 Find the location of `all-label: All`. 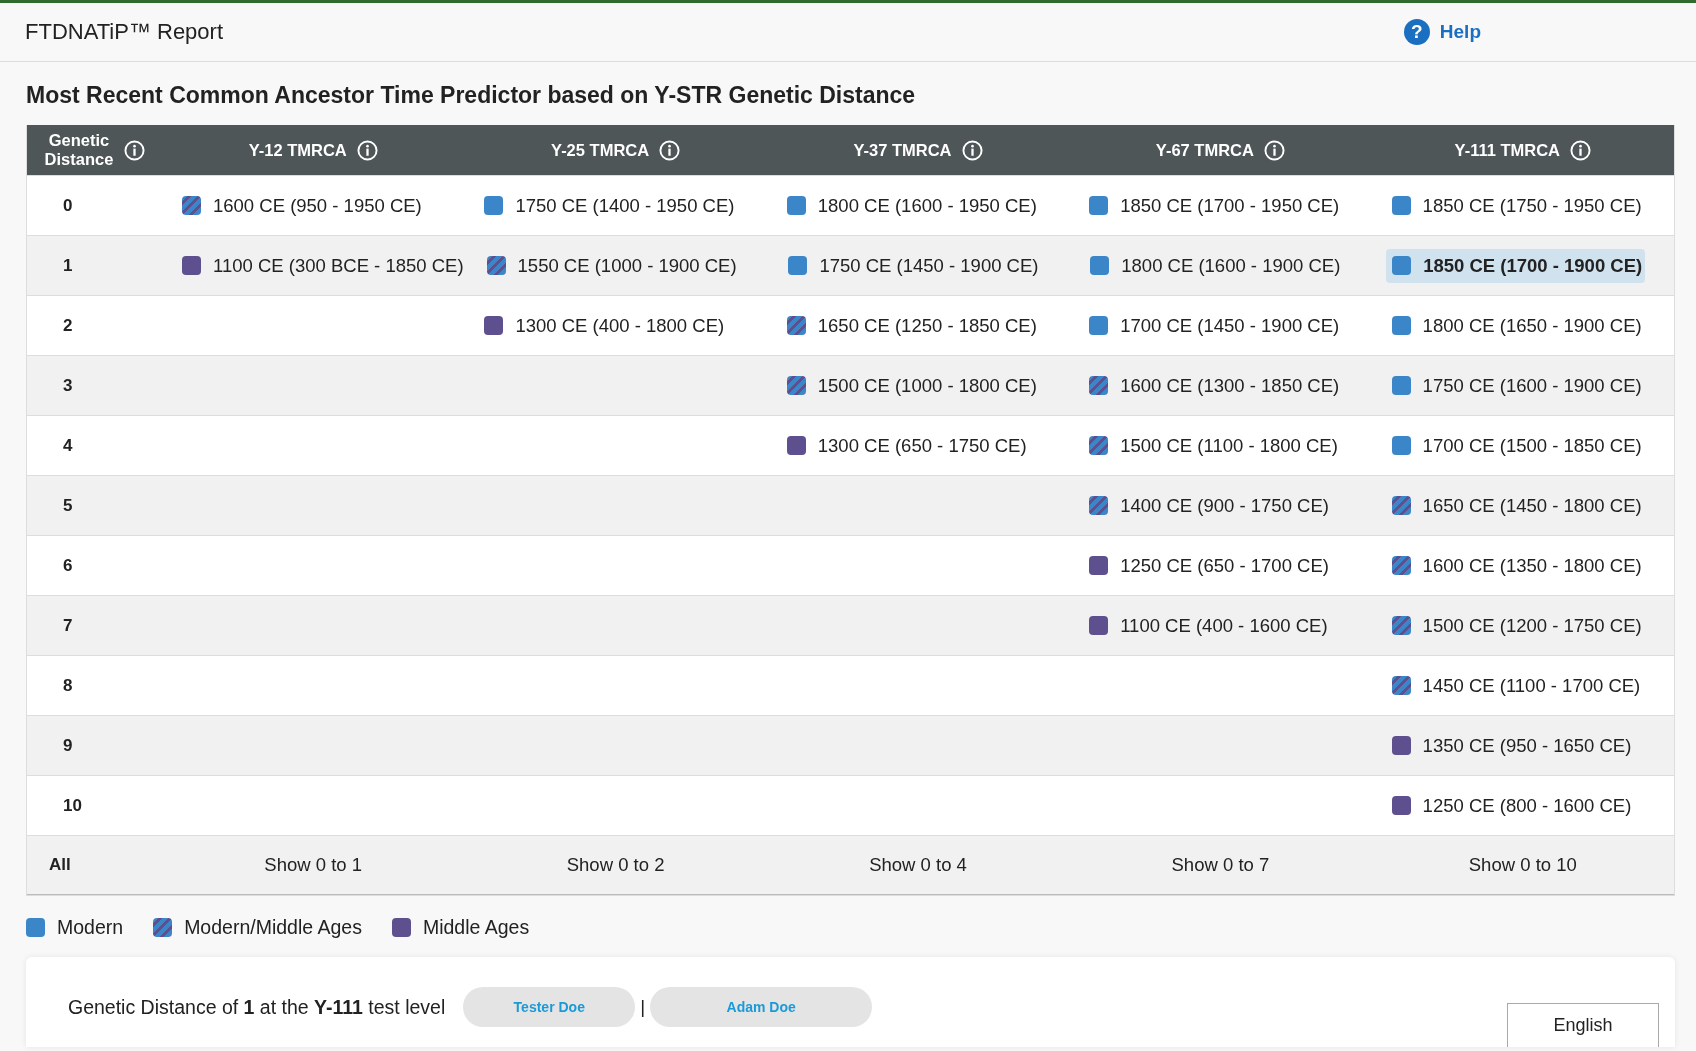

all-label: All is located at coordinates (59, 865).